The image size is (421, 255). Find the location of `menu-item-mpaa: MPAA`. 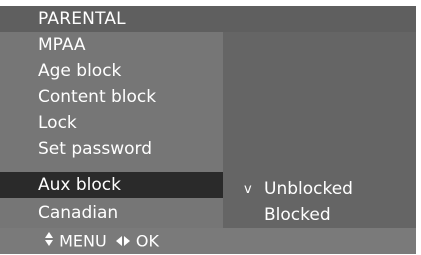

menu-item-mpaa: MPAA is located at coordinates (111, 45).